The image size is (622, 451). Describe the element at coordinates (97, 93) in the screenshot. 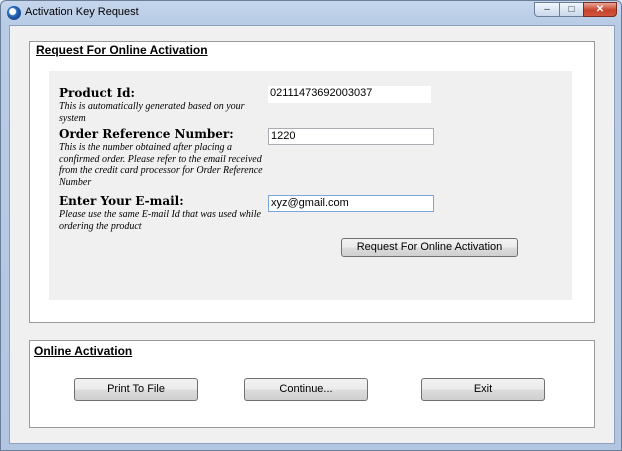

I see `product-id-label: Product Id:` at that location.